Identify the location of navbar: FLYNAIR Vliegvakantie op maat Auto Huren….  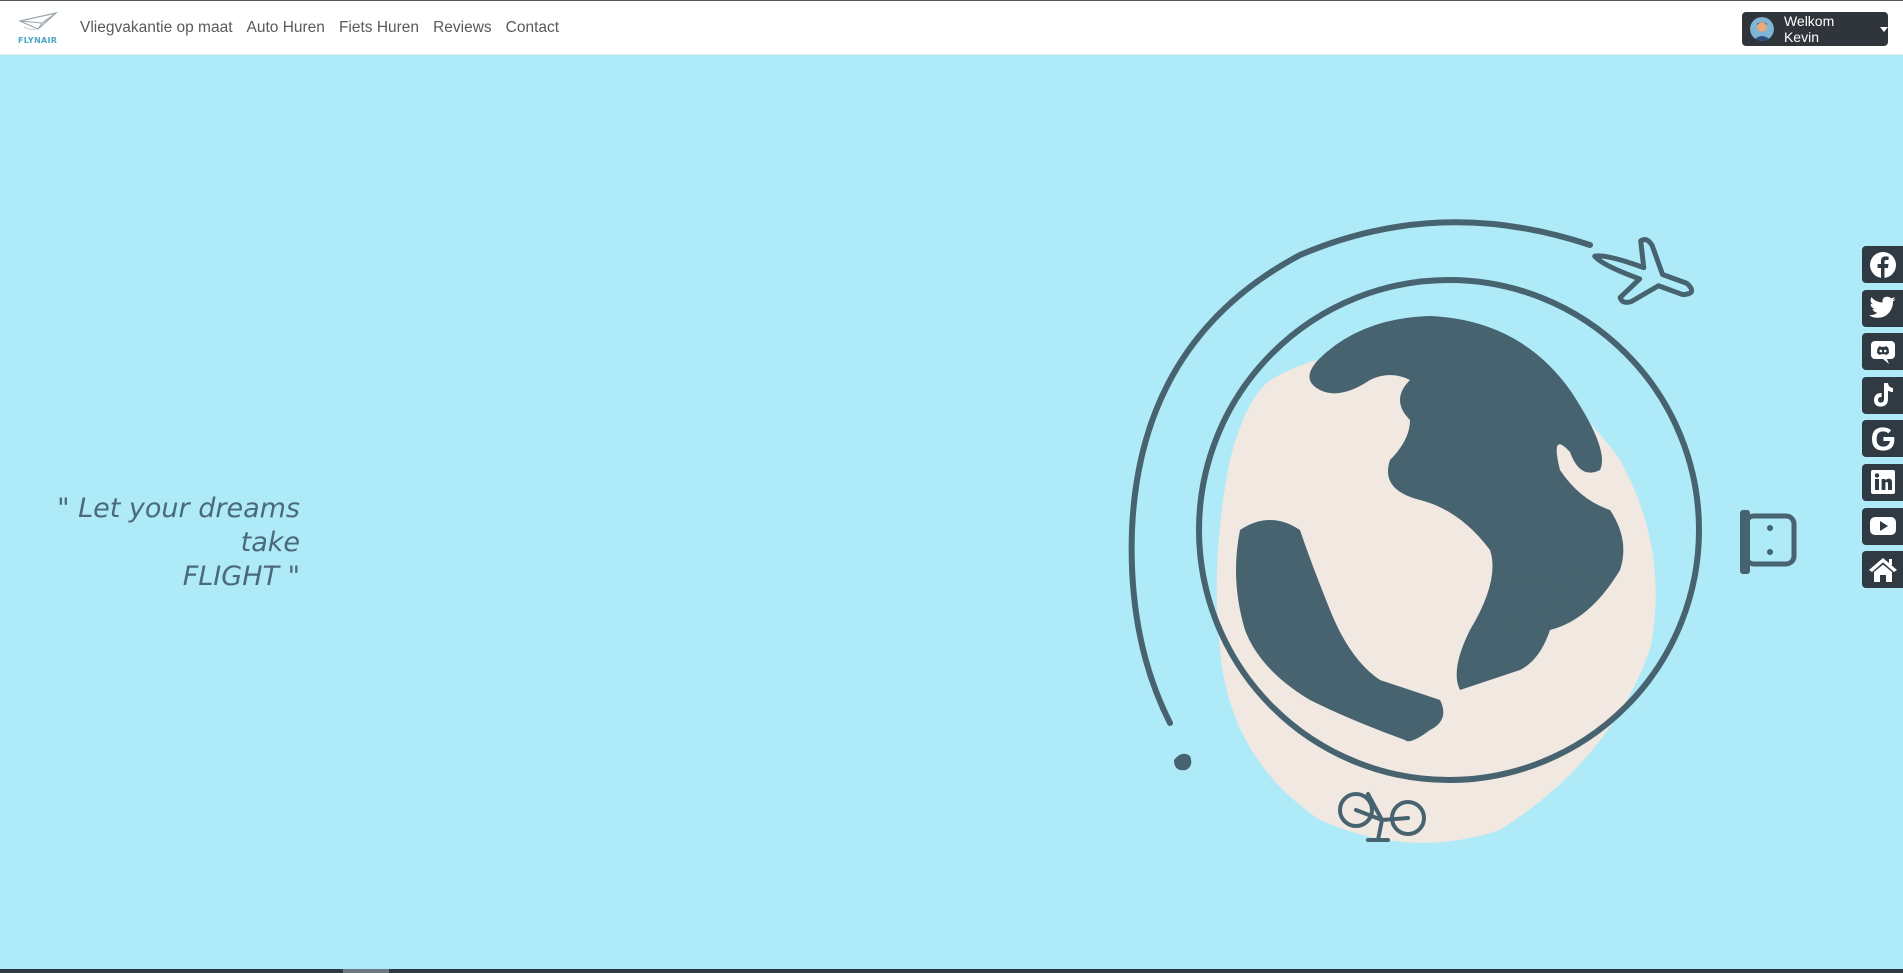
(951, 28).